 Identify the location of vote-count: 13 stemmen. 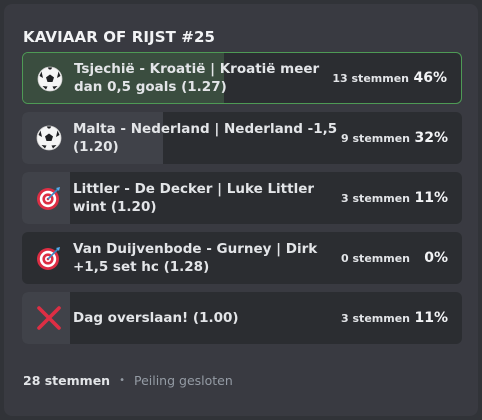
(370, 78).